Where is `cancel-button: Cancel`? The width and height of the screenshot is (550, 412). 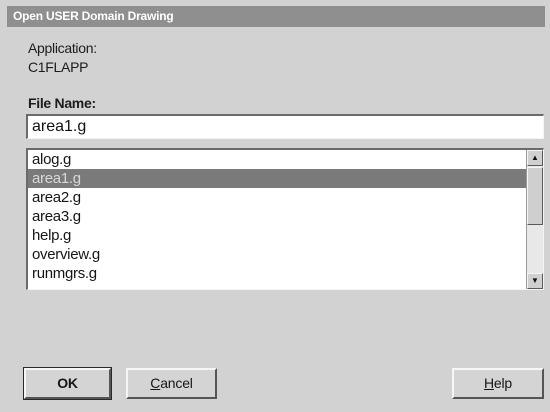
cancel-button: Cancel is located at coordinates (171, 383).